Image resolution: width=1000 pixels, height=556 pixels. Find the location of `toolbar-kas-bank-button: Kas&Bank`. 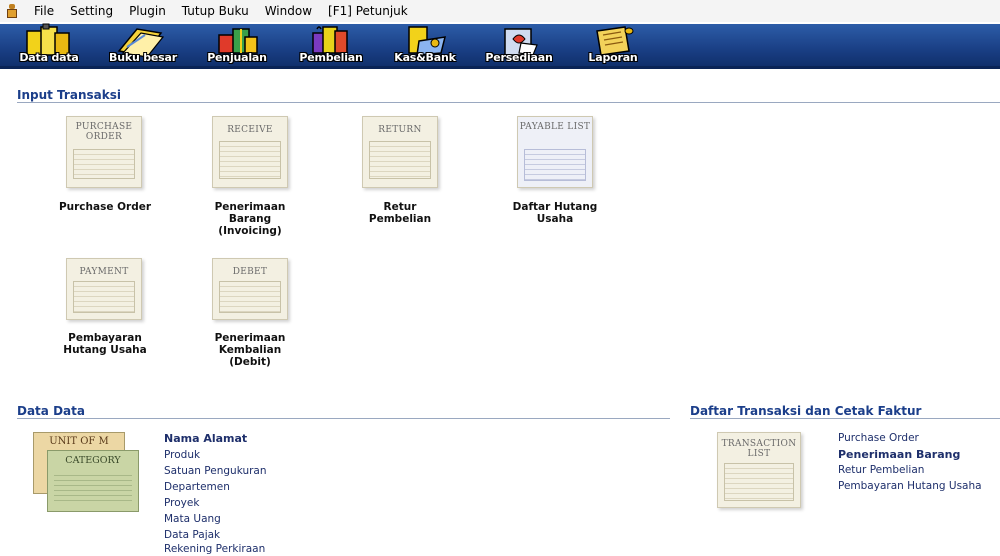

toolbar-kas-bank-button: Kas&Bank is located at coordinates (425, 43).